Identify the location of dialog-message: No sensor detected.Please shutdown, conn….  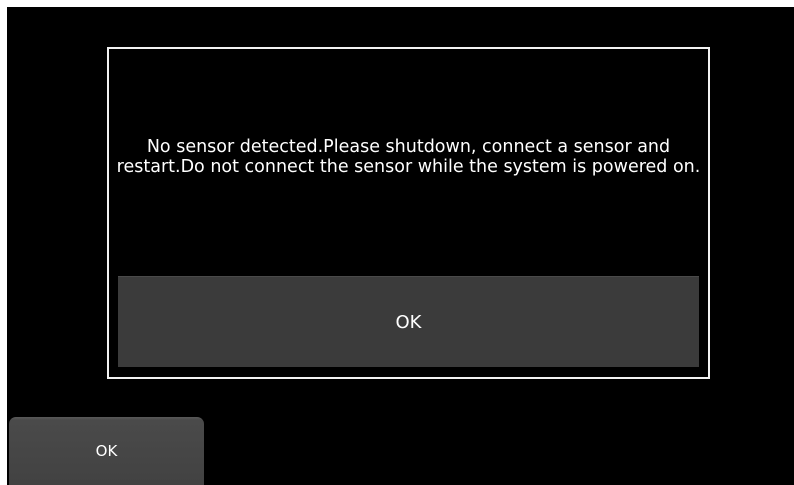
(408, 157).